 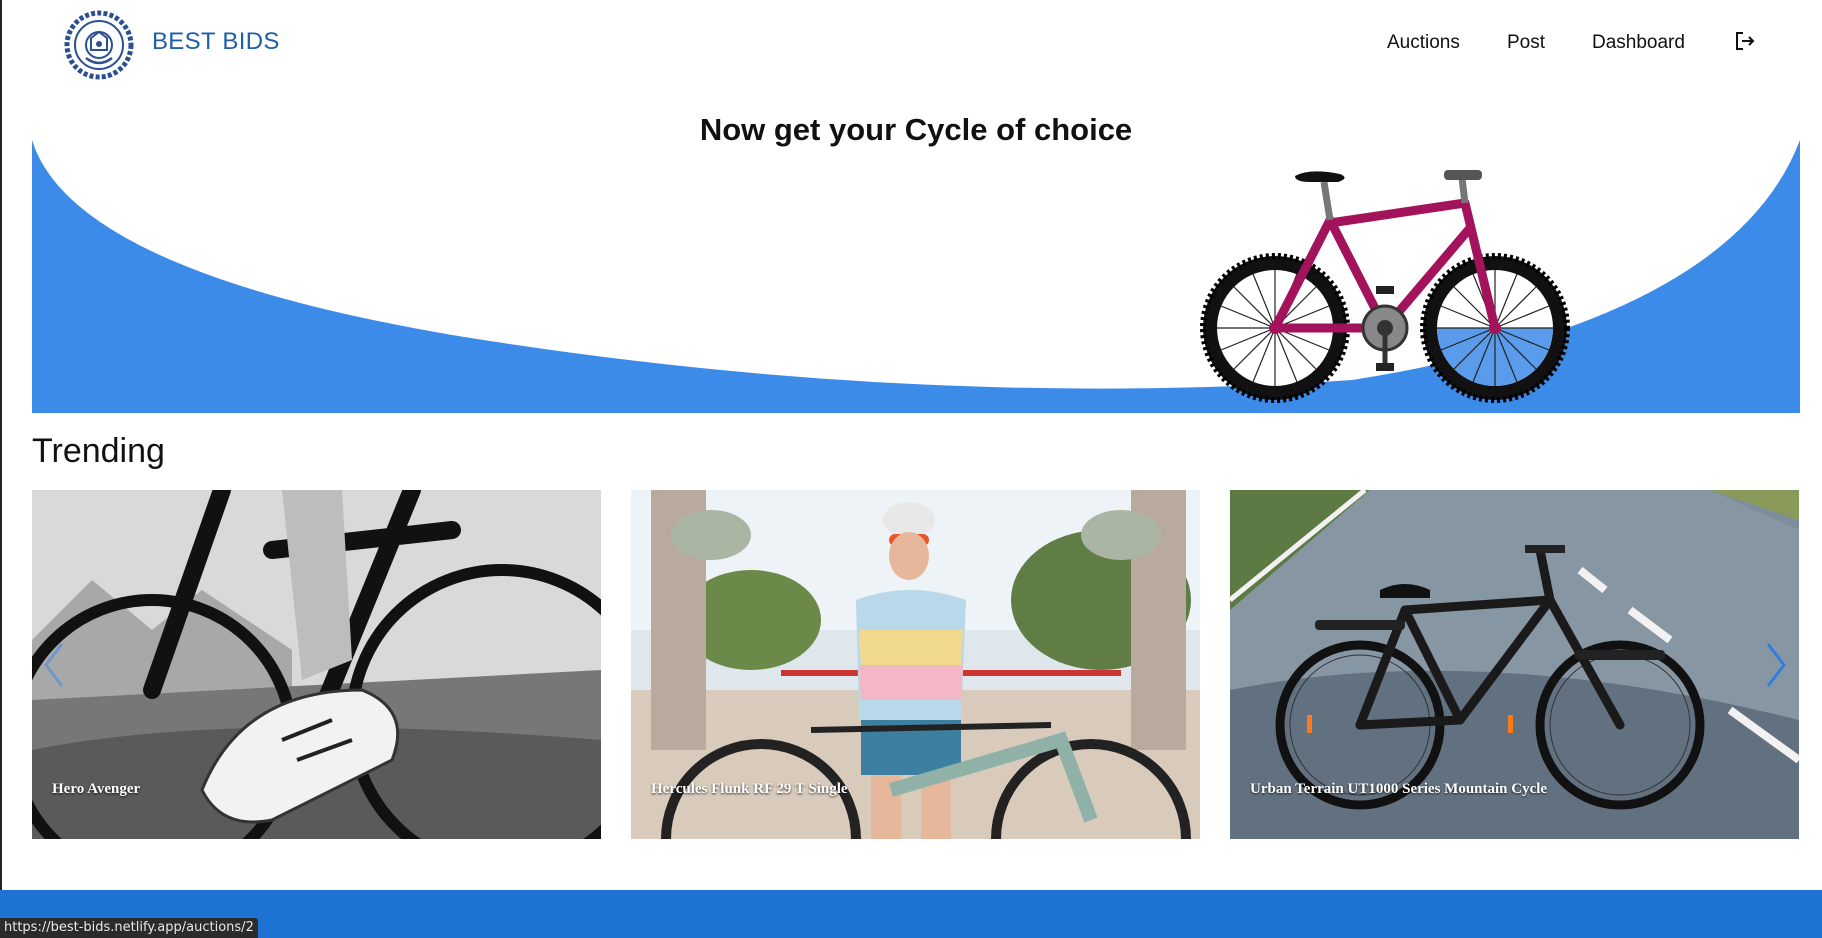 What do you see at coordinates (1423, 43) in the screenshot?
I see `nav-auctions: Auctions` at bounding box center [1423, 43].